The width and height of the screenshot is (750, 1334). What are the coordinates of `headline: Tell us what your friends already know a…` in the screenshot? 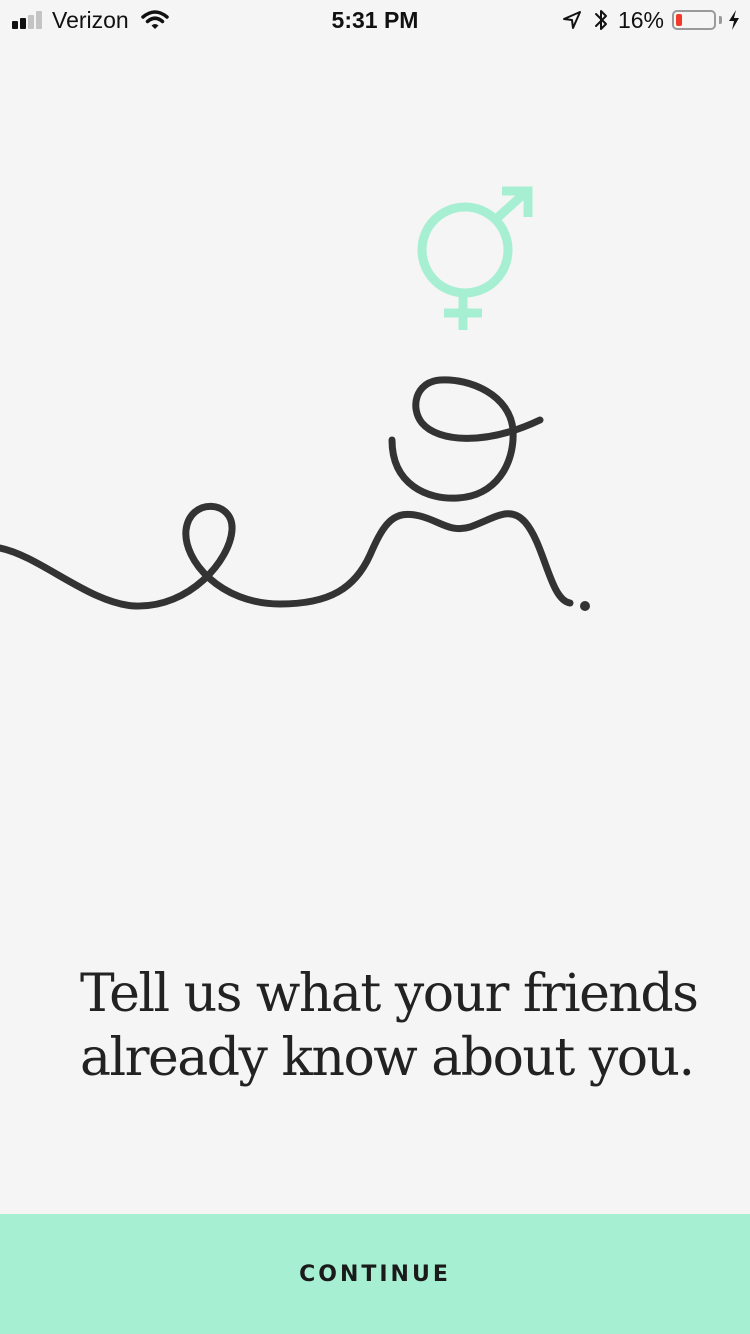 It's located at (389, 1026).